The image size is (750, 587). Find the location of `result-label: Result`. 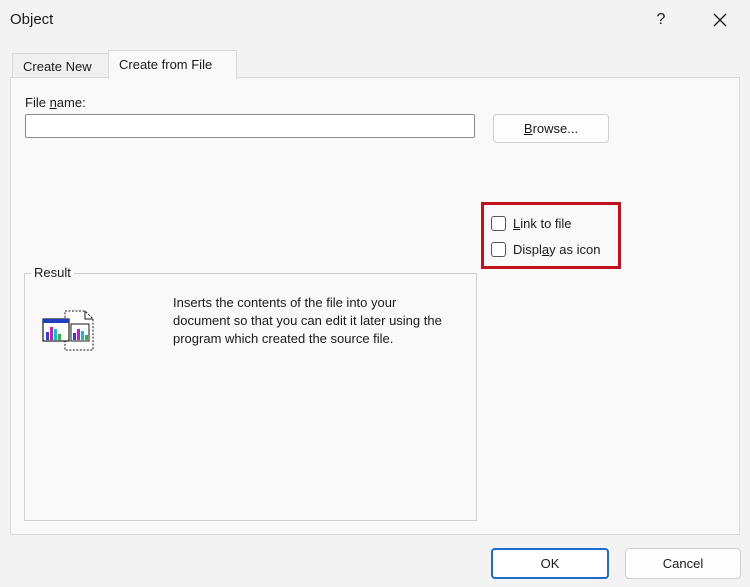

result-label: Result is located at coordinates (52, 272).